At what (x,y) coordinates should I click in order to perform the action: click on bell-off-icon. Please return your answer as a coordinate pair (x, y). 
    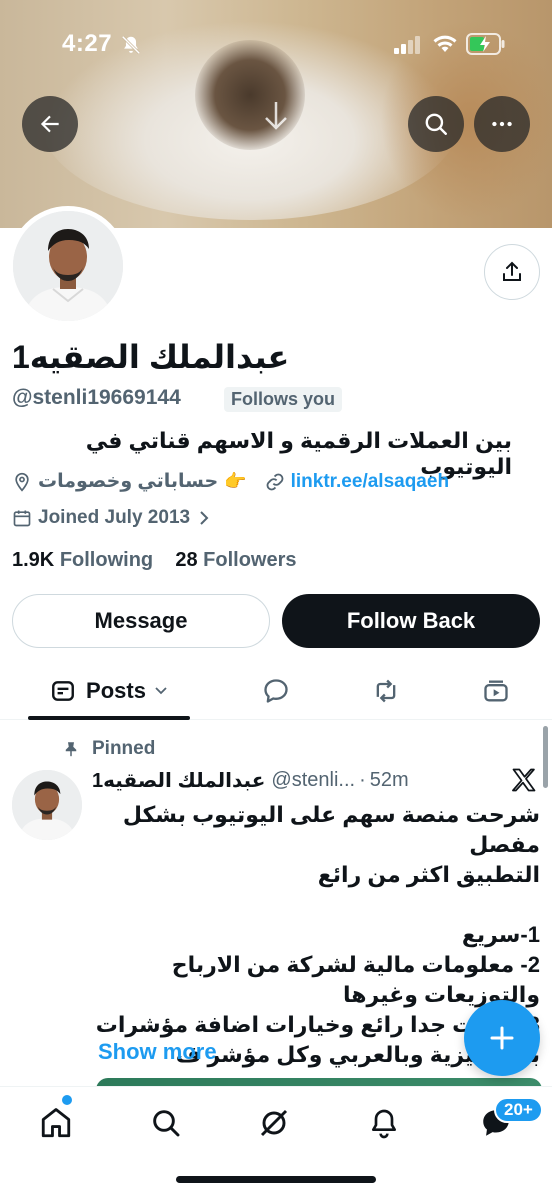
    Looking at the image, I should click on (131, 45).